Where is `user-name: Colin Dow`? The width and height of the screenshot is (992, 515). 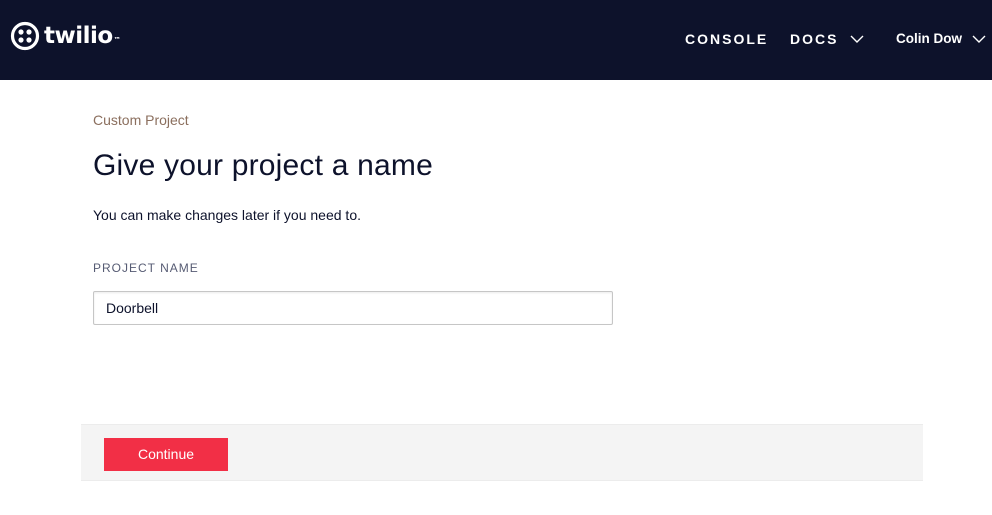 user-name: Colin Dow is located at coordinates (929, 38).